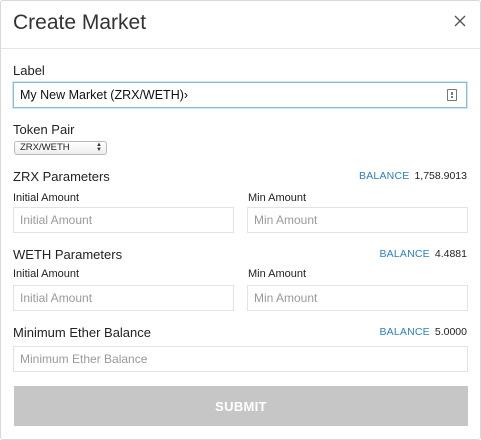 This screenshot has height=440, width=481. I want to click on minimum-ether-balance-heading: Minimum Ether Balance, so click(82, 332).